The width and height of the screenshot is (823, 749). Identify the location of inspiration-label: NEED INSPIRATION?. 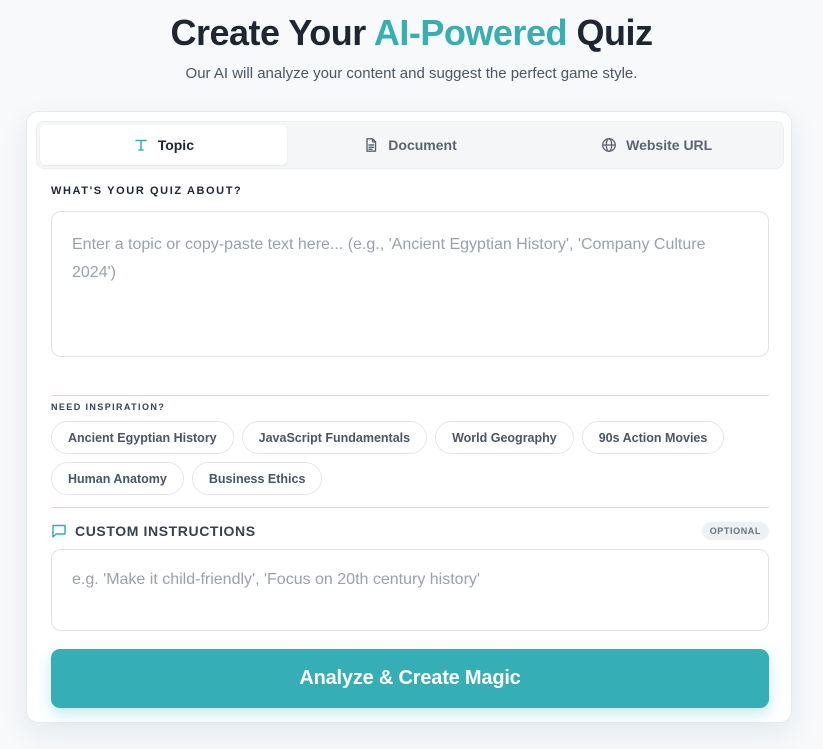
(108, 407).